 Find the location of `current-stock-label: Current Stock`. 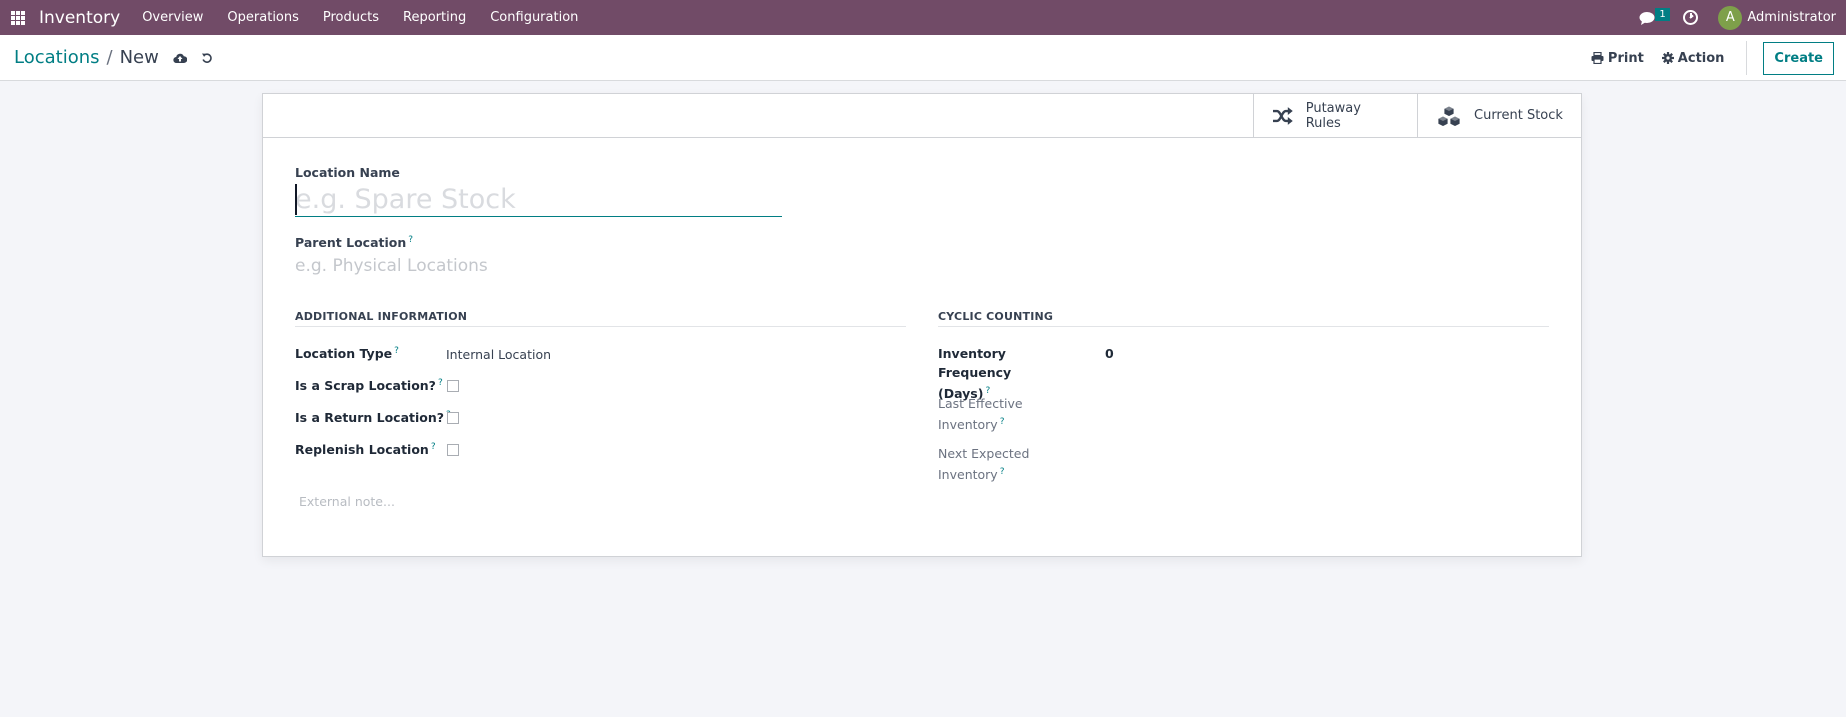

current-stock-label: Current Stock is located at coordinates (1518, 115).